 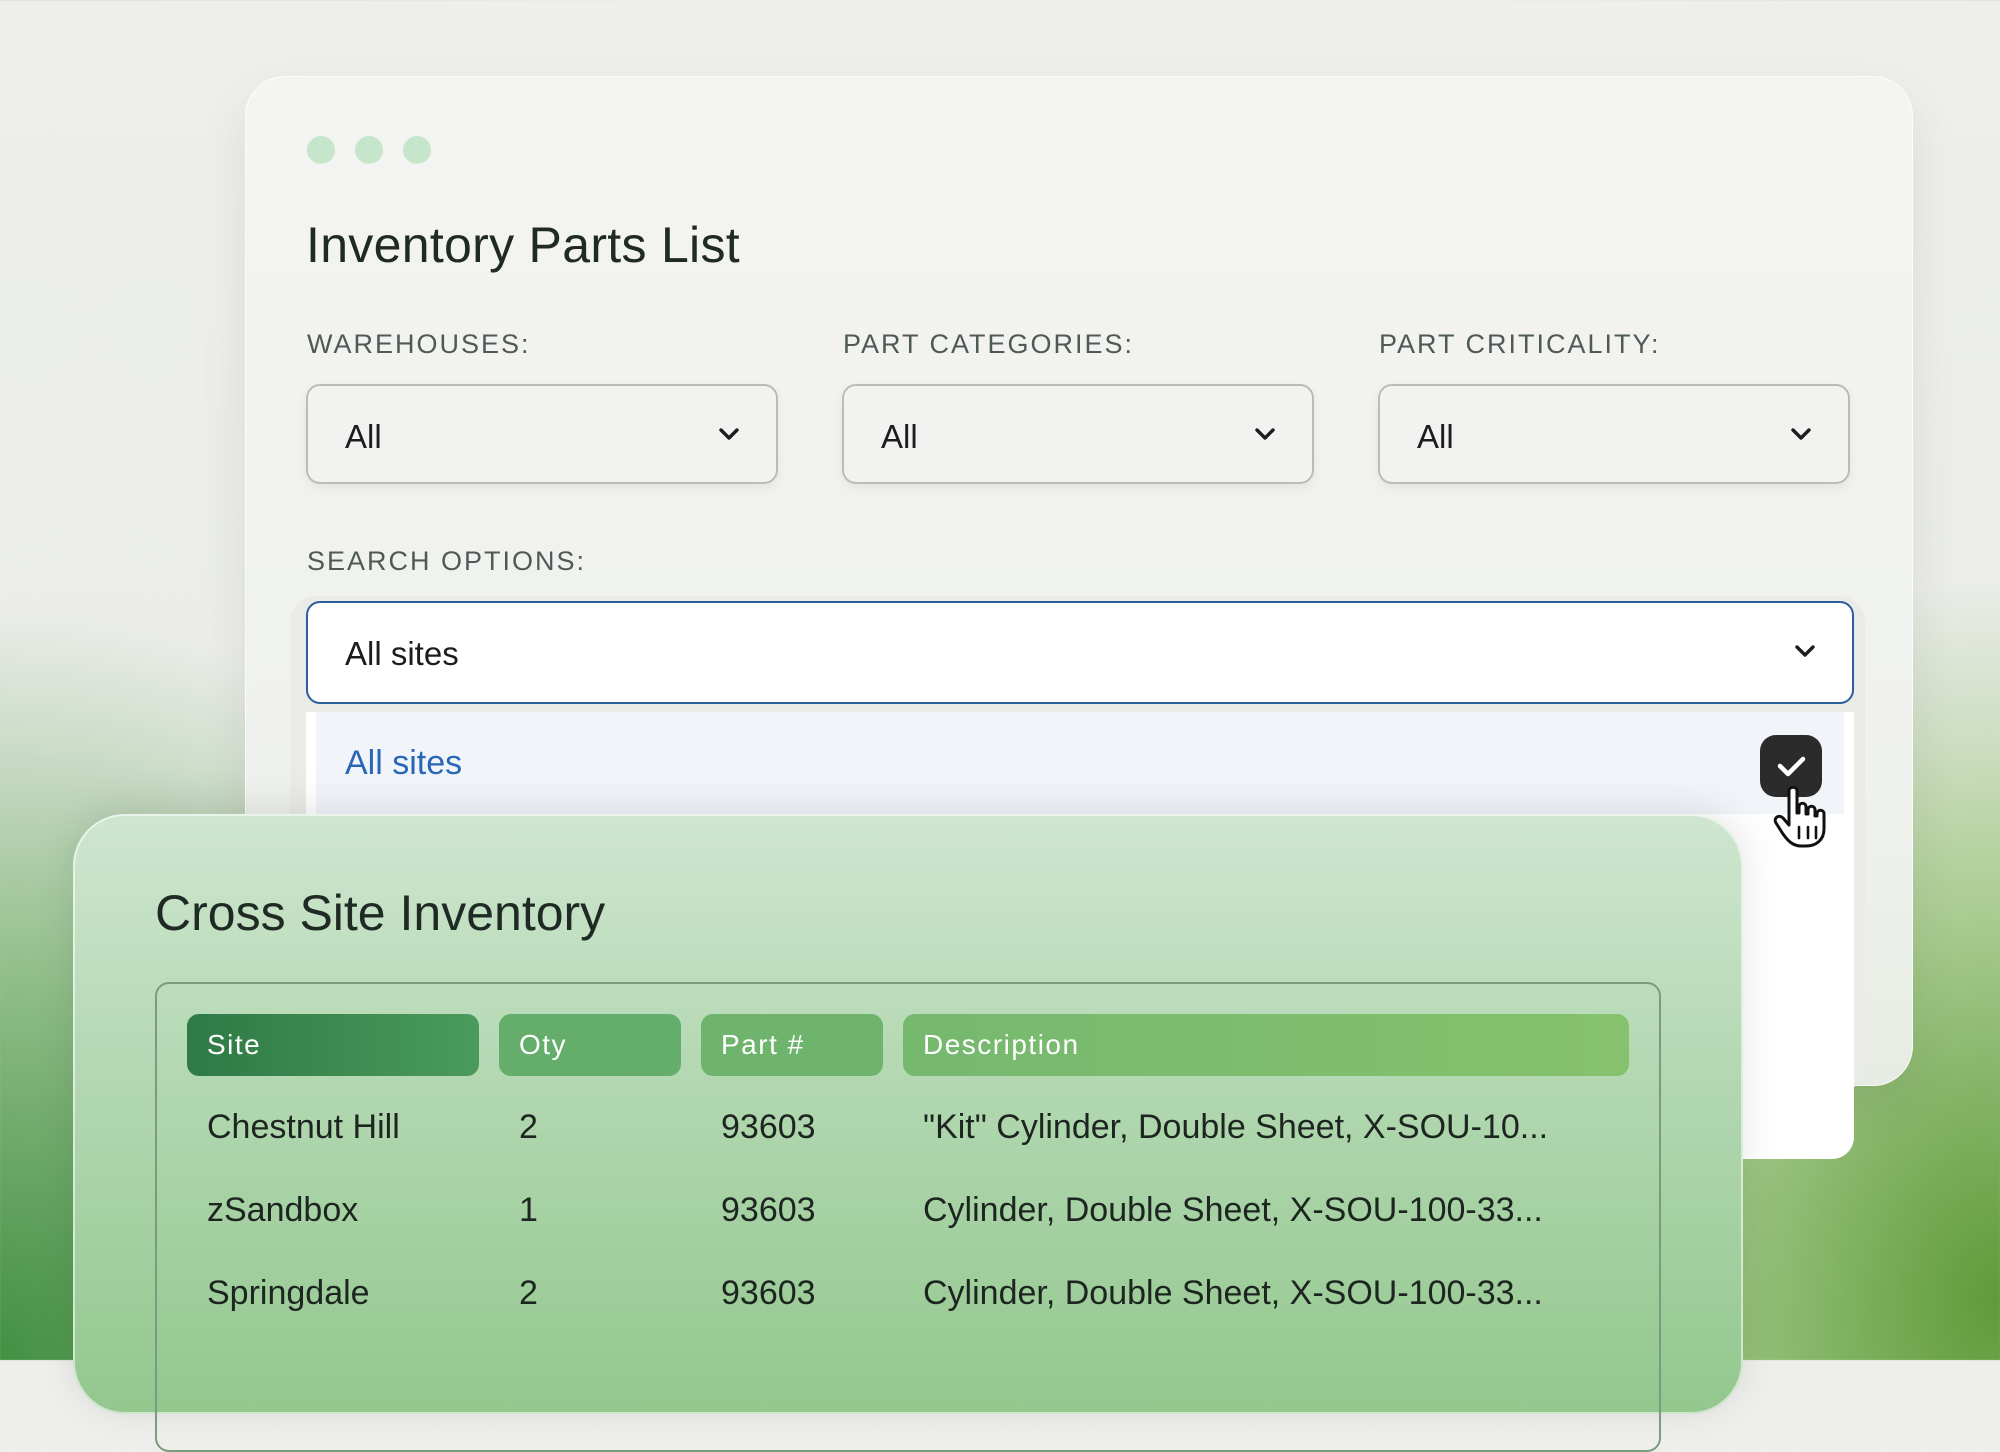 I want to click on search-options-label: SEARCH OPTIONS:, so click(x=447, y=561).